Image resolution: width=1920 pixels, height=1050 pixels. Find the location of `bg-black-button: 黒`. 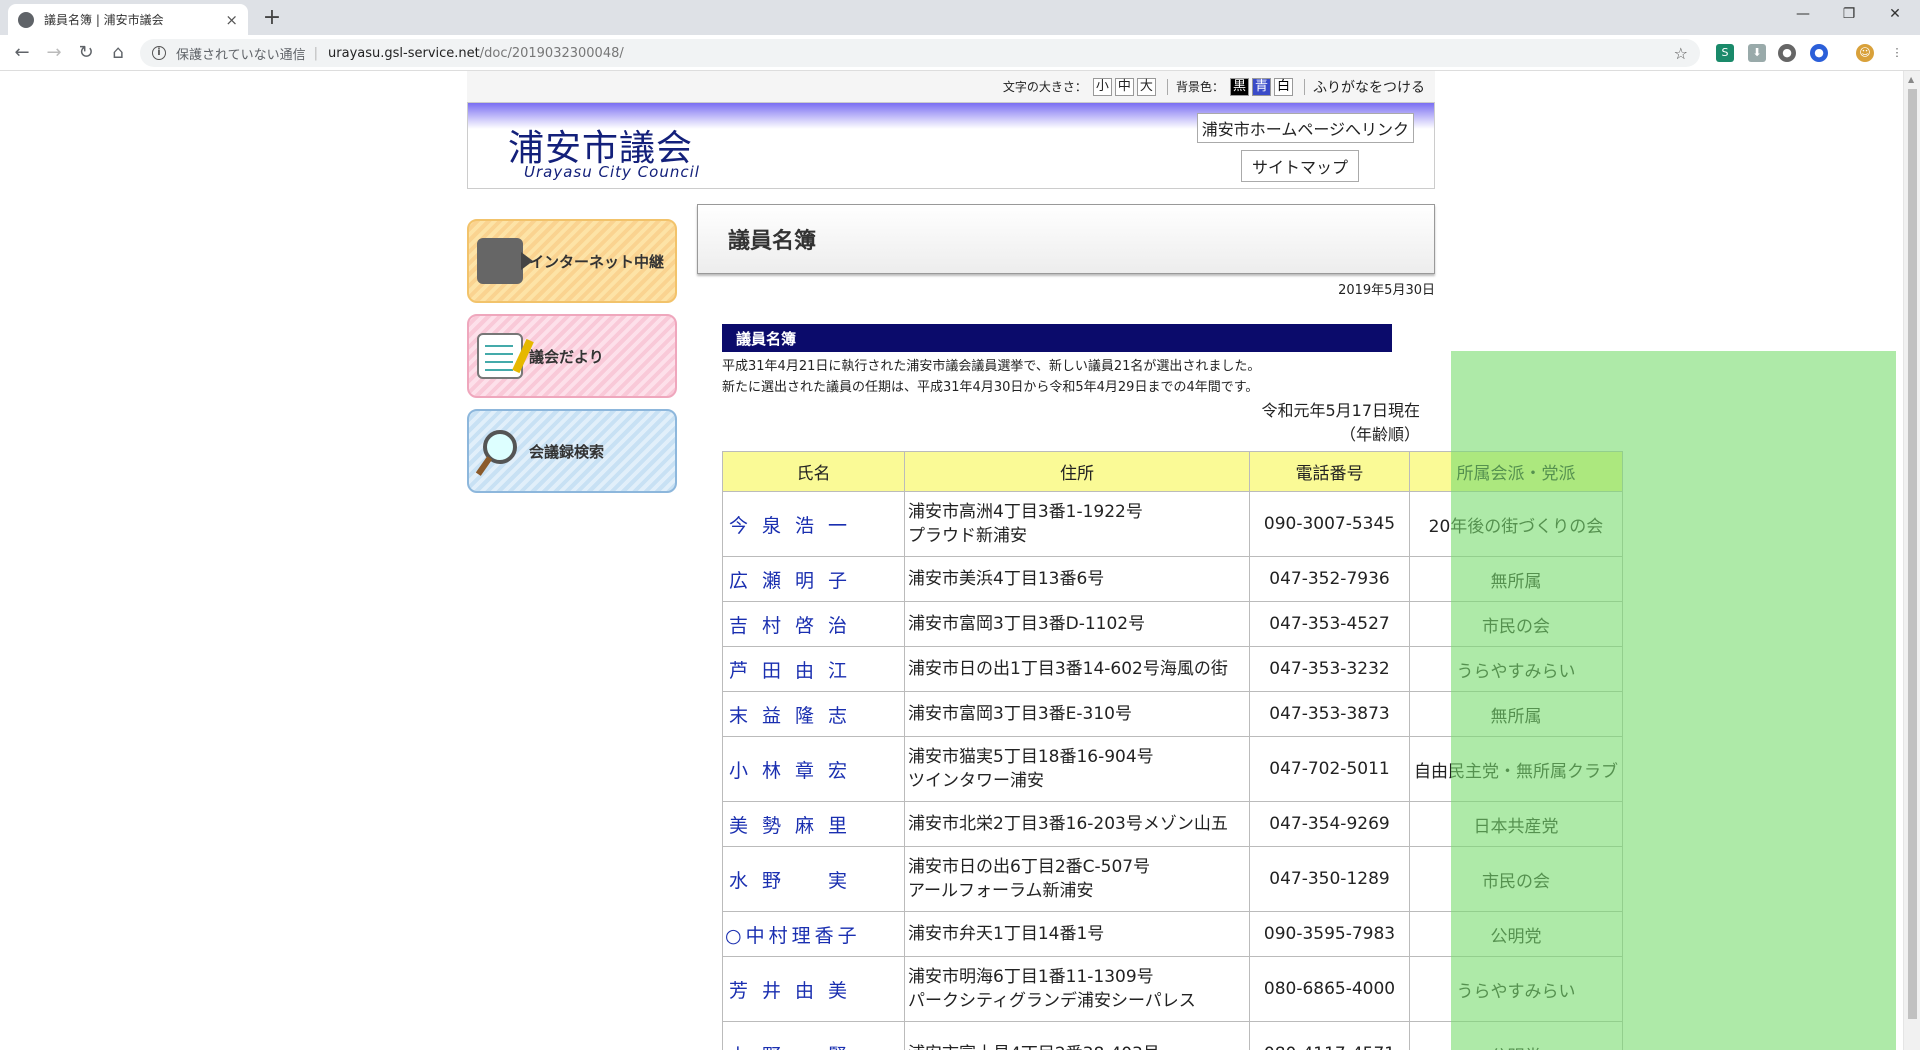

bg-black-button: 黒 is located at coordinates (1239, 86).